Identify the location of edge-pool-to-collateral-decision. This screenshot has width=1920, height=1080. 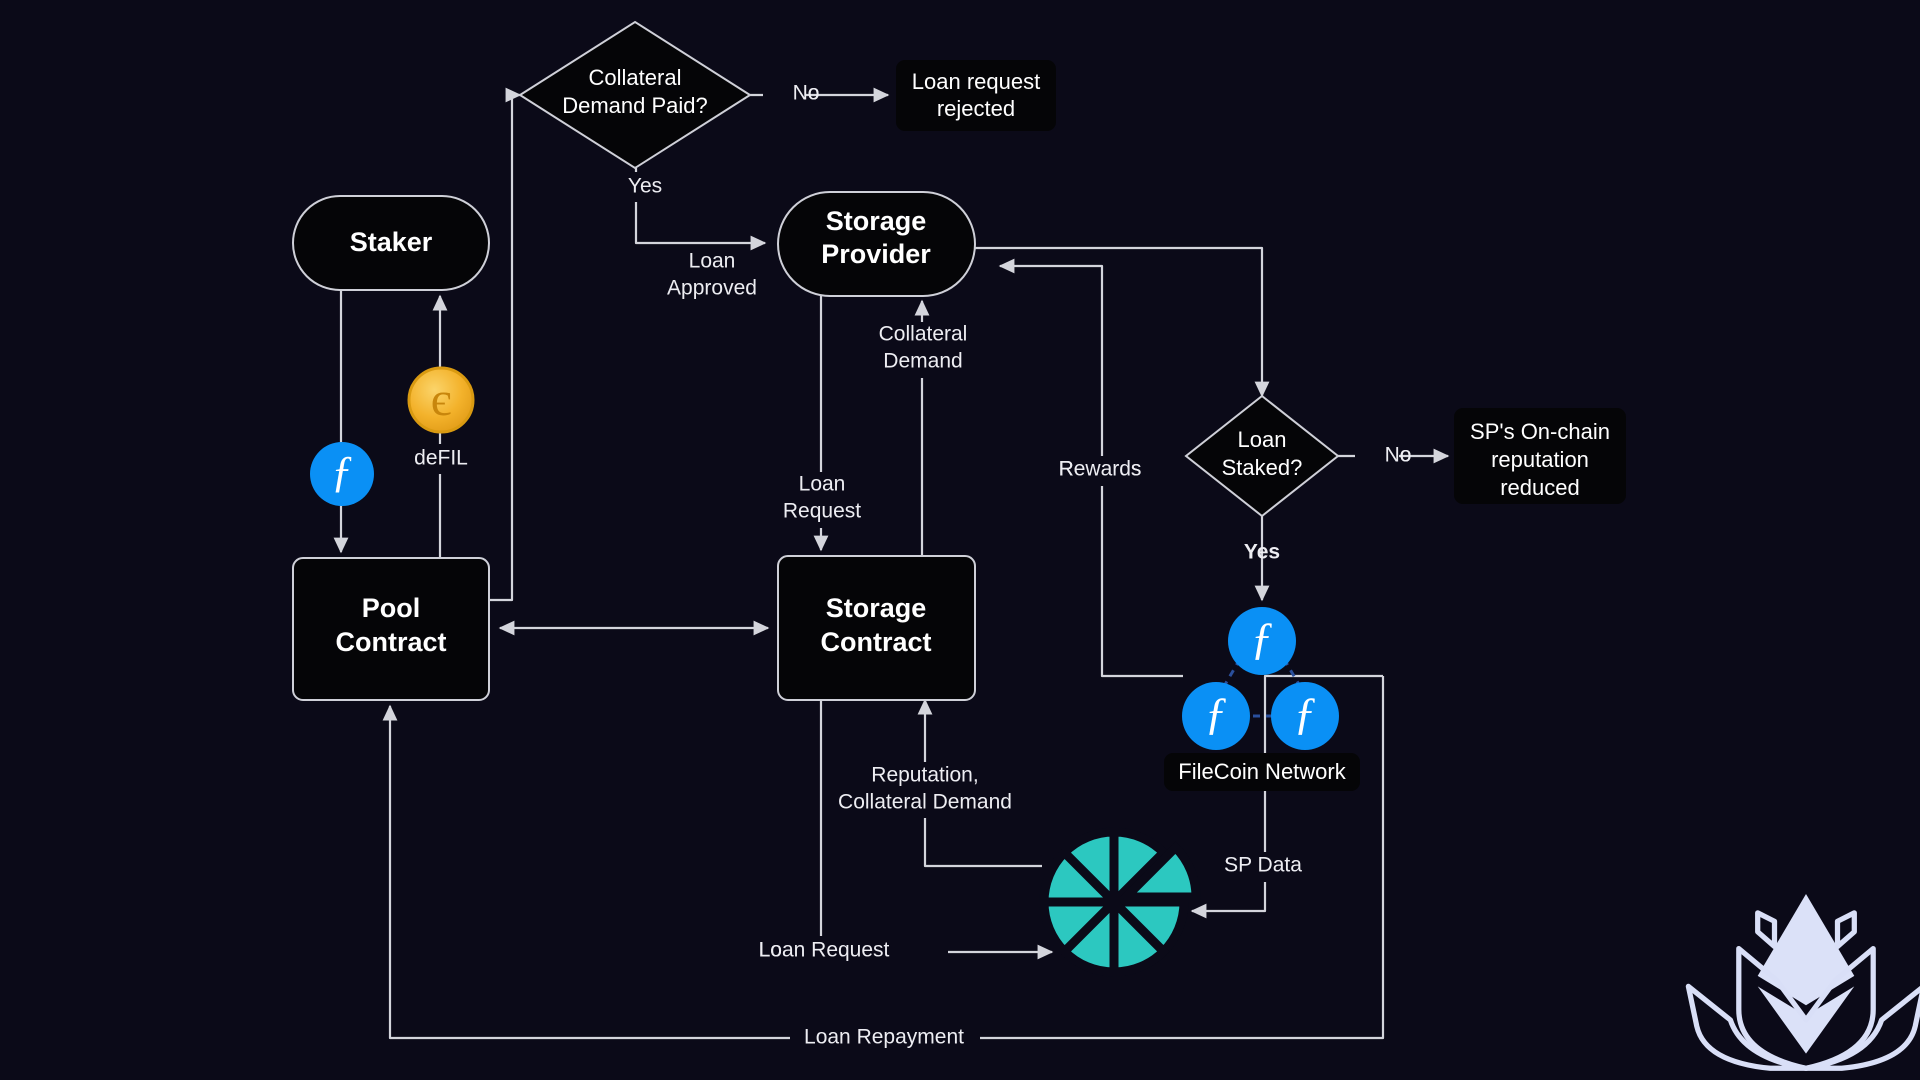
(505, 344).